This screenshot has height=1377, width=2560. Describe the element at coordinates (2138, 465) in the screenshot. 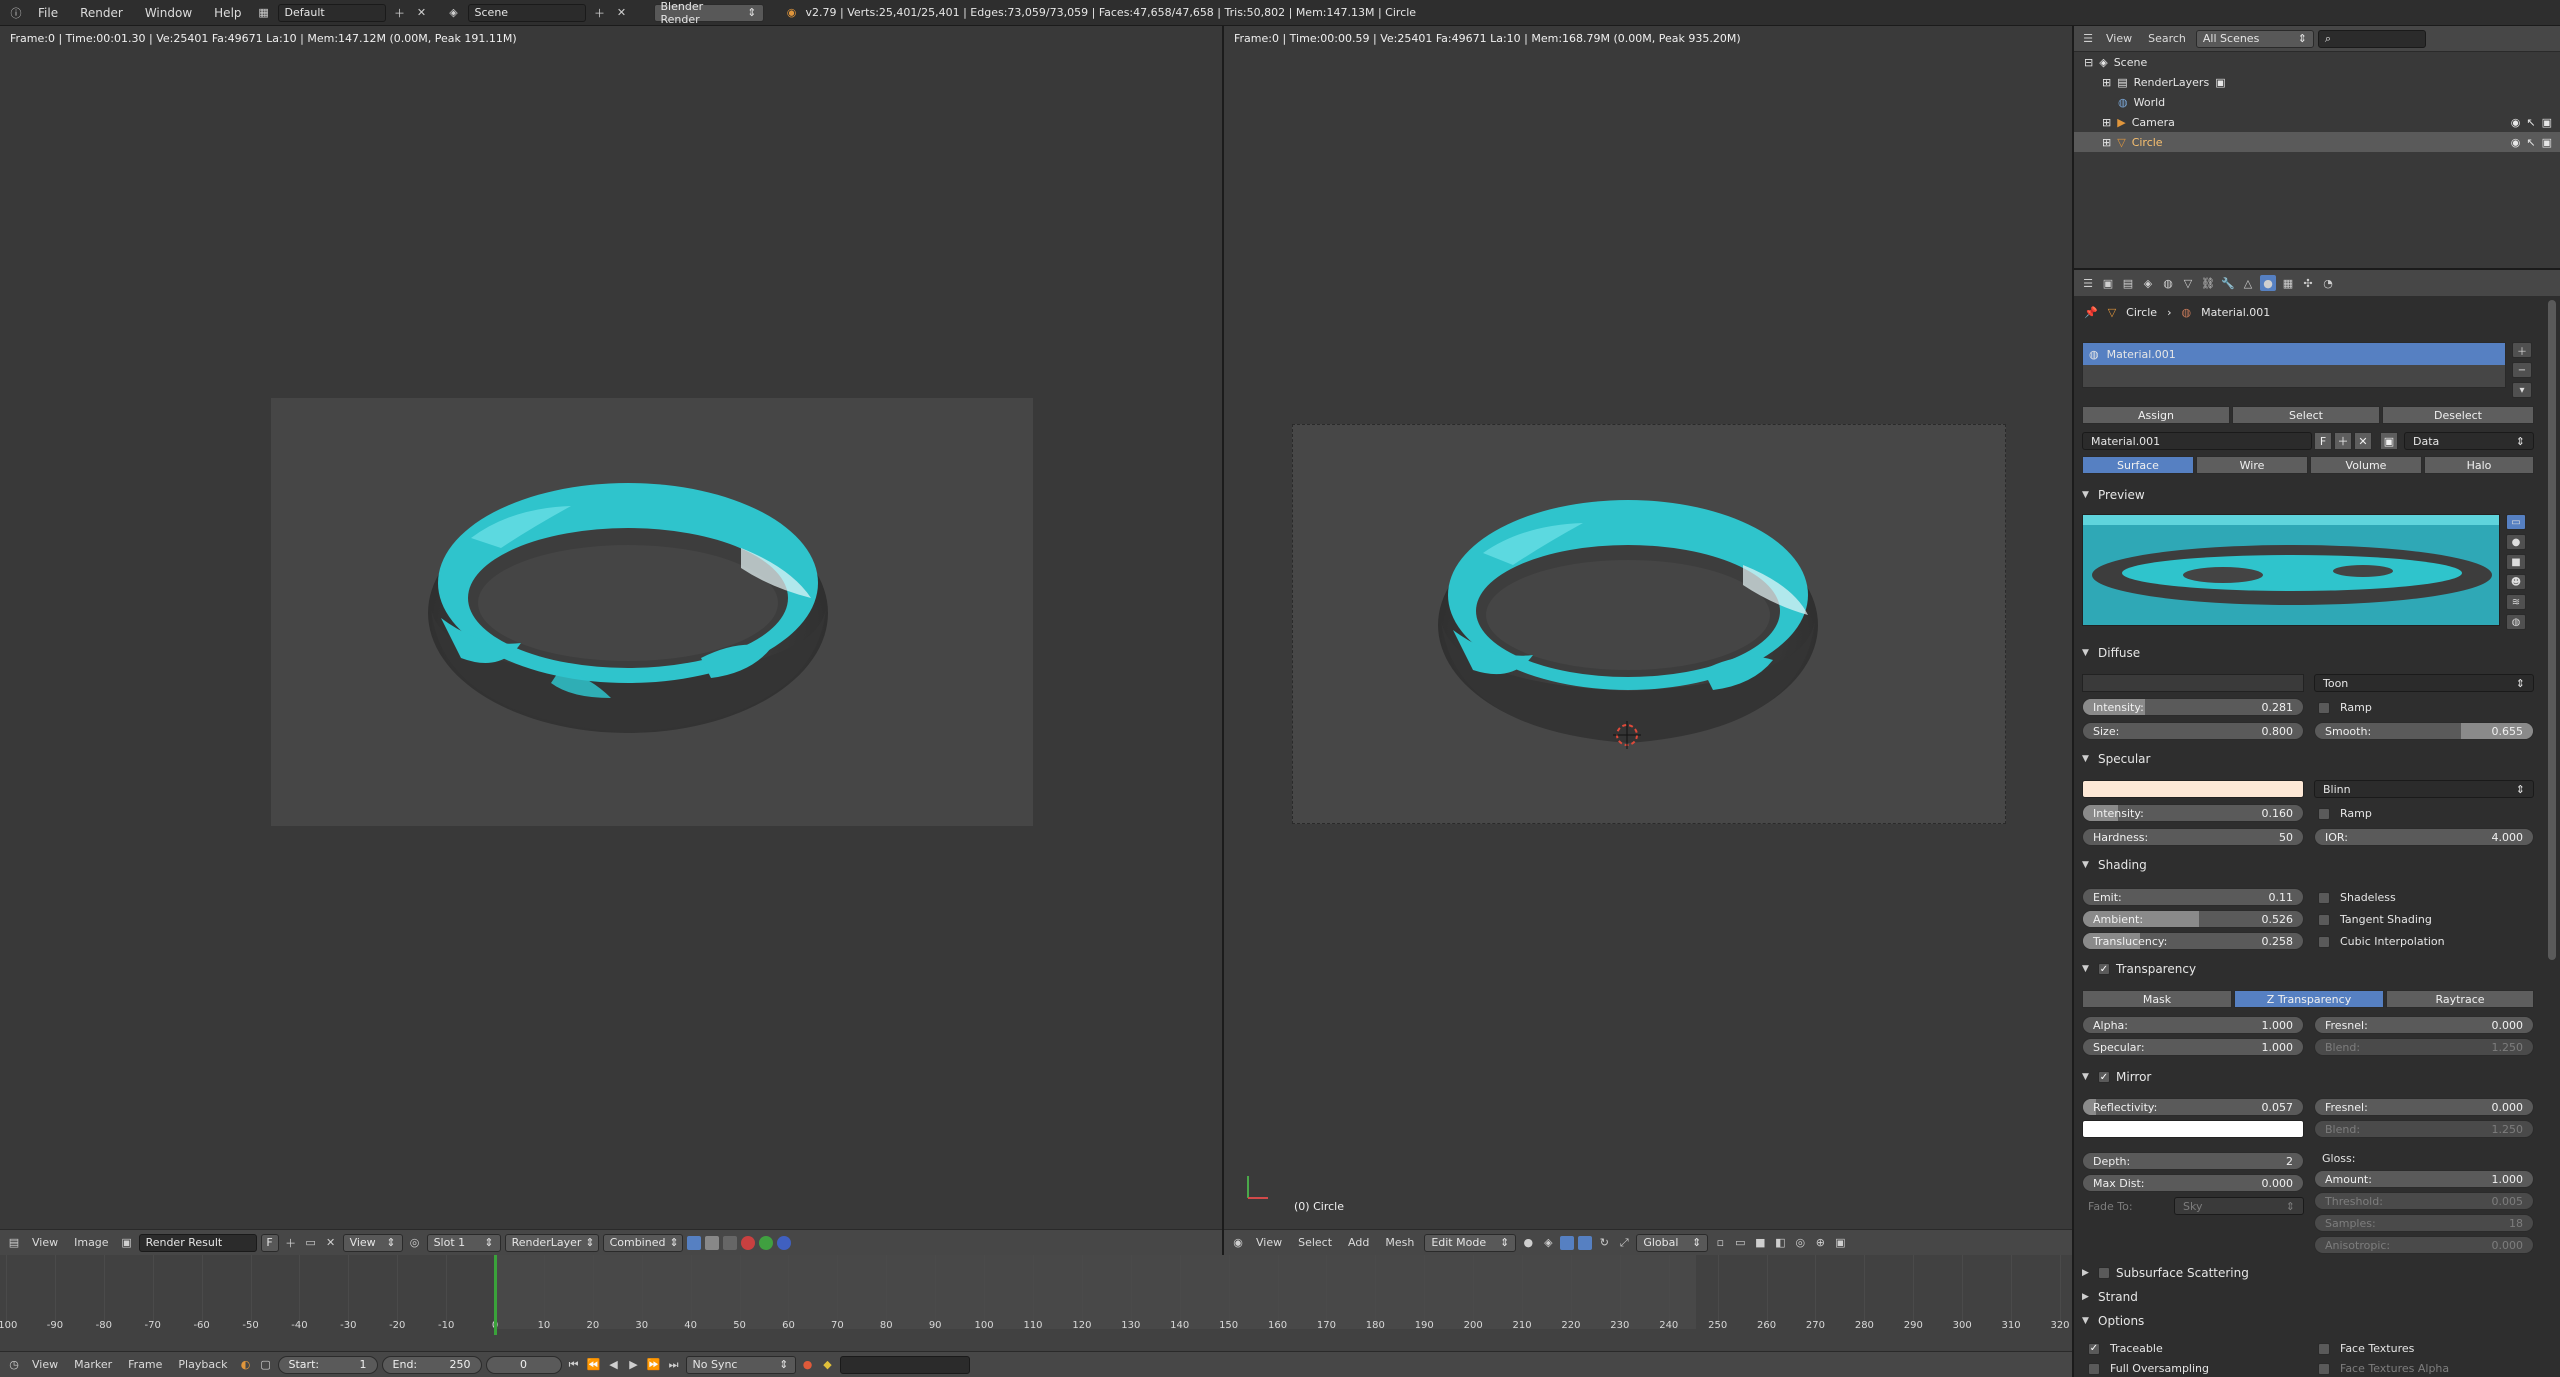

I see `tab-surface: Surface` at that location.